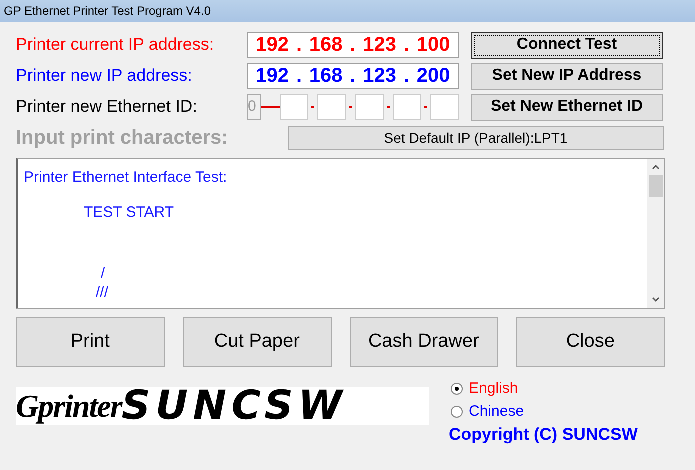 The height and width of the screenshot is (470, 695). Describe the element at coordinates (655, 233) in the screenshot. I see `scrollbar` at that location.